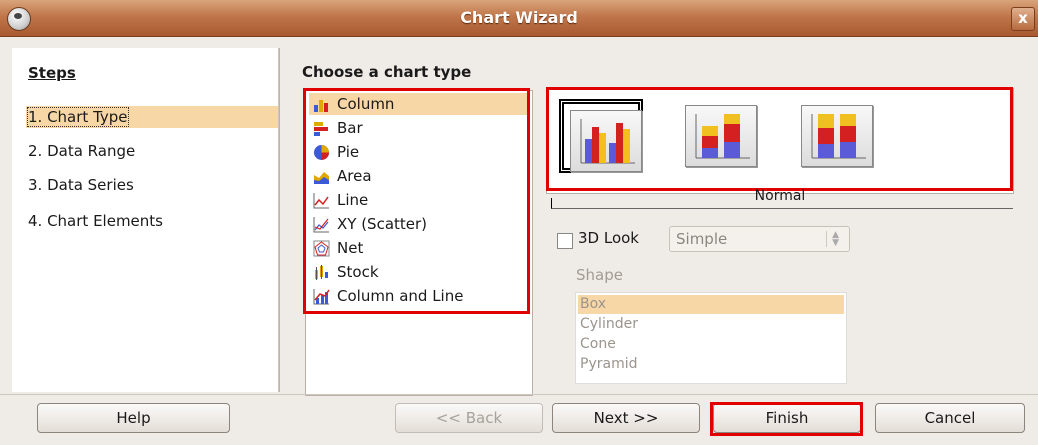 The image size is (1038, 445). What do you see at coordinates (358, 272) in the screenshot?
I see `chart-type-label: Stock` at bounding box center [358, 272].